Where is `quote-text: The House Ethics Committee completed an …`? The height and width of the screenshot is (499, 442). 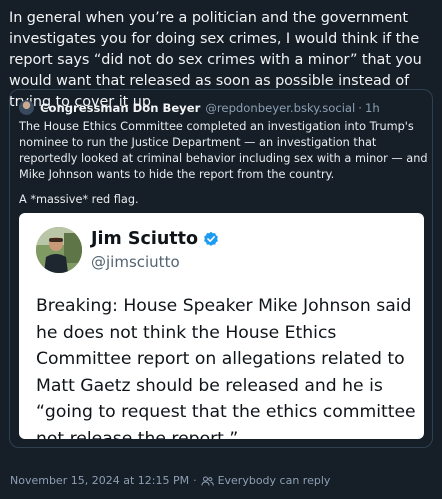 quote-text: The House Ethics Committee completed an … is located at coordinates (223, 150).